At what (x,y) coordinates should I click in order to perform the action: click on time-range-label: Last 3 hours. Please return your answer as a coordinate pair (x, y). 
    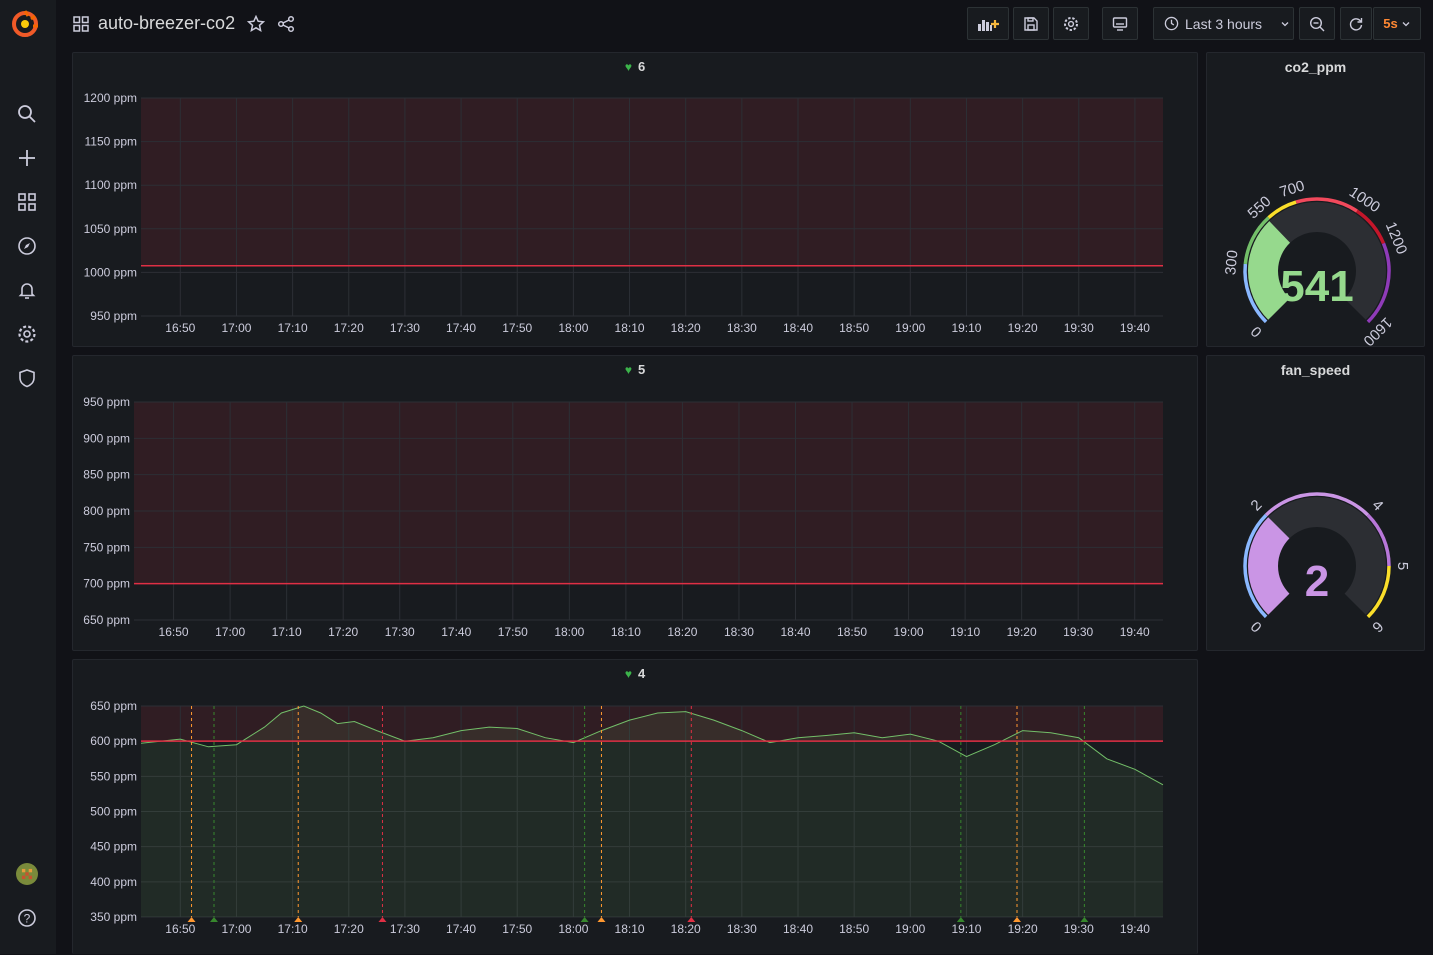
    Looking at the image, I should click on (1224, 23).